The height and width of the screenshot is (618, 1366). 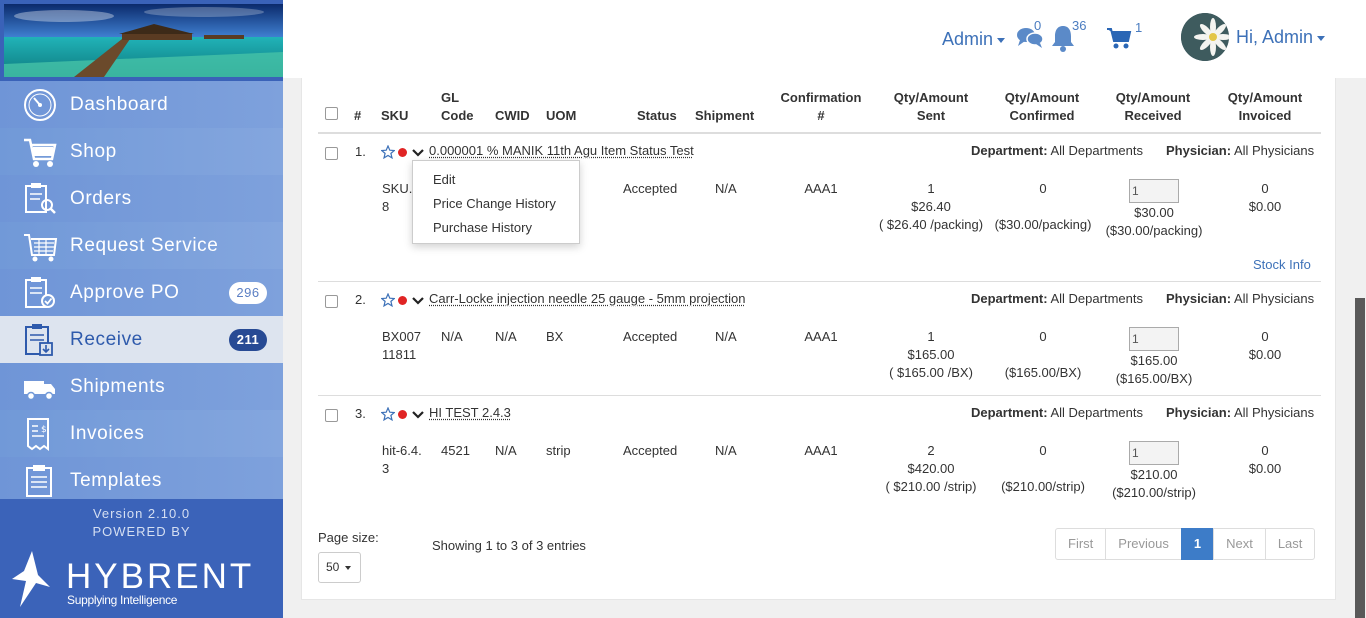 I want to click on sku-line2: 11811, so click(x=399, y=354).